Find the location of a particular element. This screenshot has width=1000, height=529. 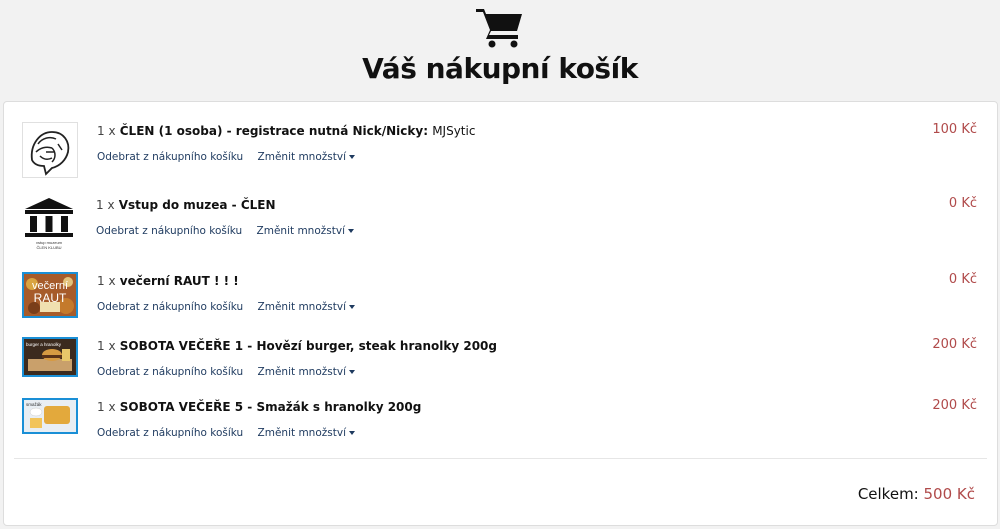

page-title: Váš nákupní košík is located at coordinates (500, 68).